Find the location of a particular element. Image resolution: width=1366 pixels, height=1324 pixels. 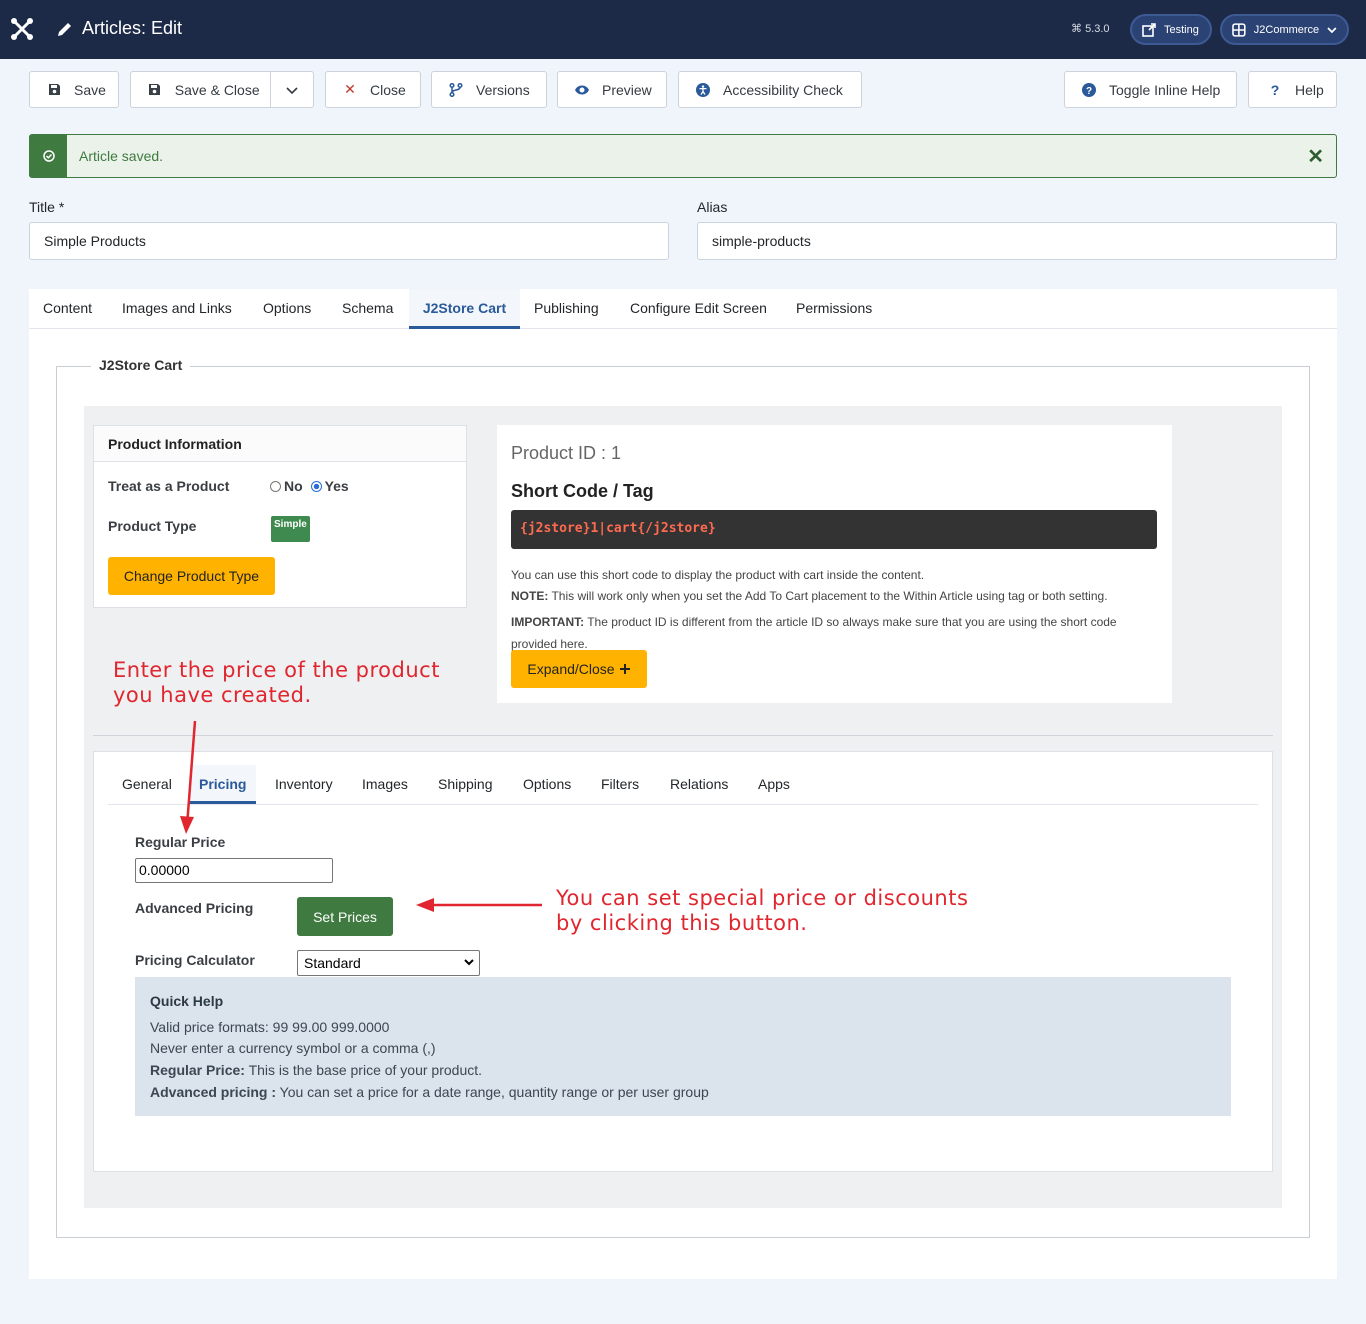

quick-help-label: Regular Price: is located at coordinates (197, 1070).